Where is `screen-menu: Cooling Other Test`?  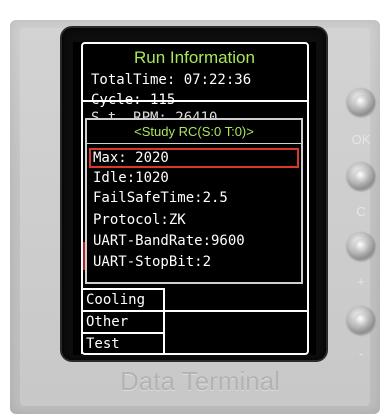 screen-menu: Cooling Other Test is located at coordinates (123, 321).